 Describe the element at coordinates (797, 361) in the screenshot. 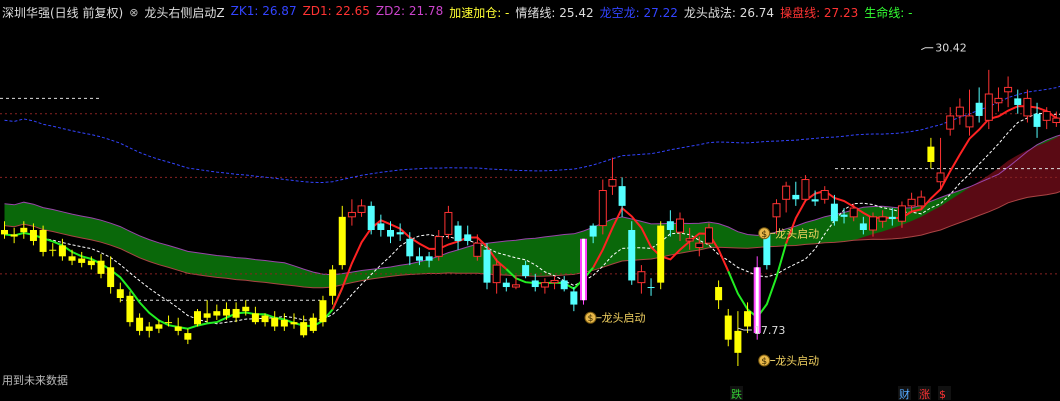

I see `signal-label-4: 龙头启动` at that location.